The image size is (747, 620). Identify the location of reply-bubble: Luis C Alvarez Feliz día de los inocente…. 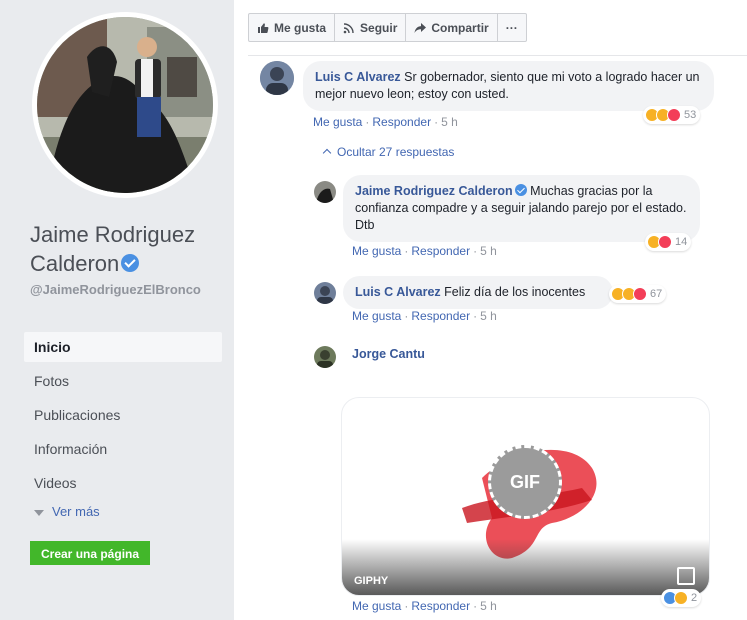
(478, 292).